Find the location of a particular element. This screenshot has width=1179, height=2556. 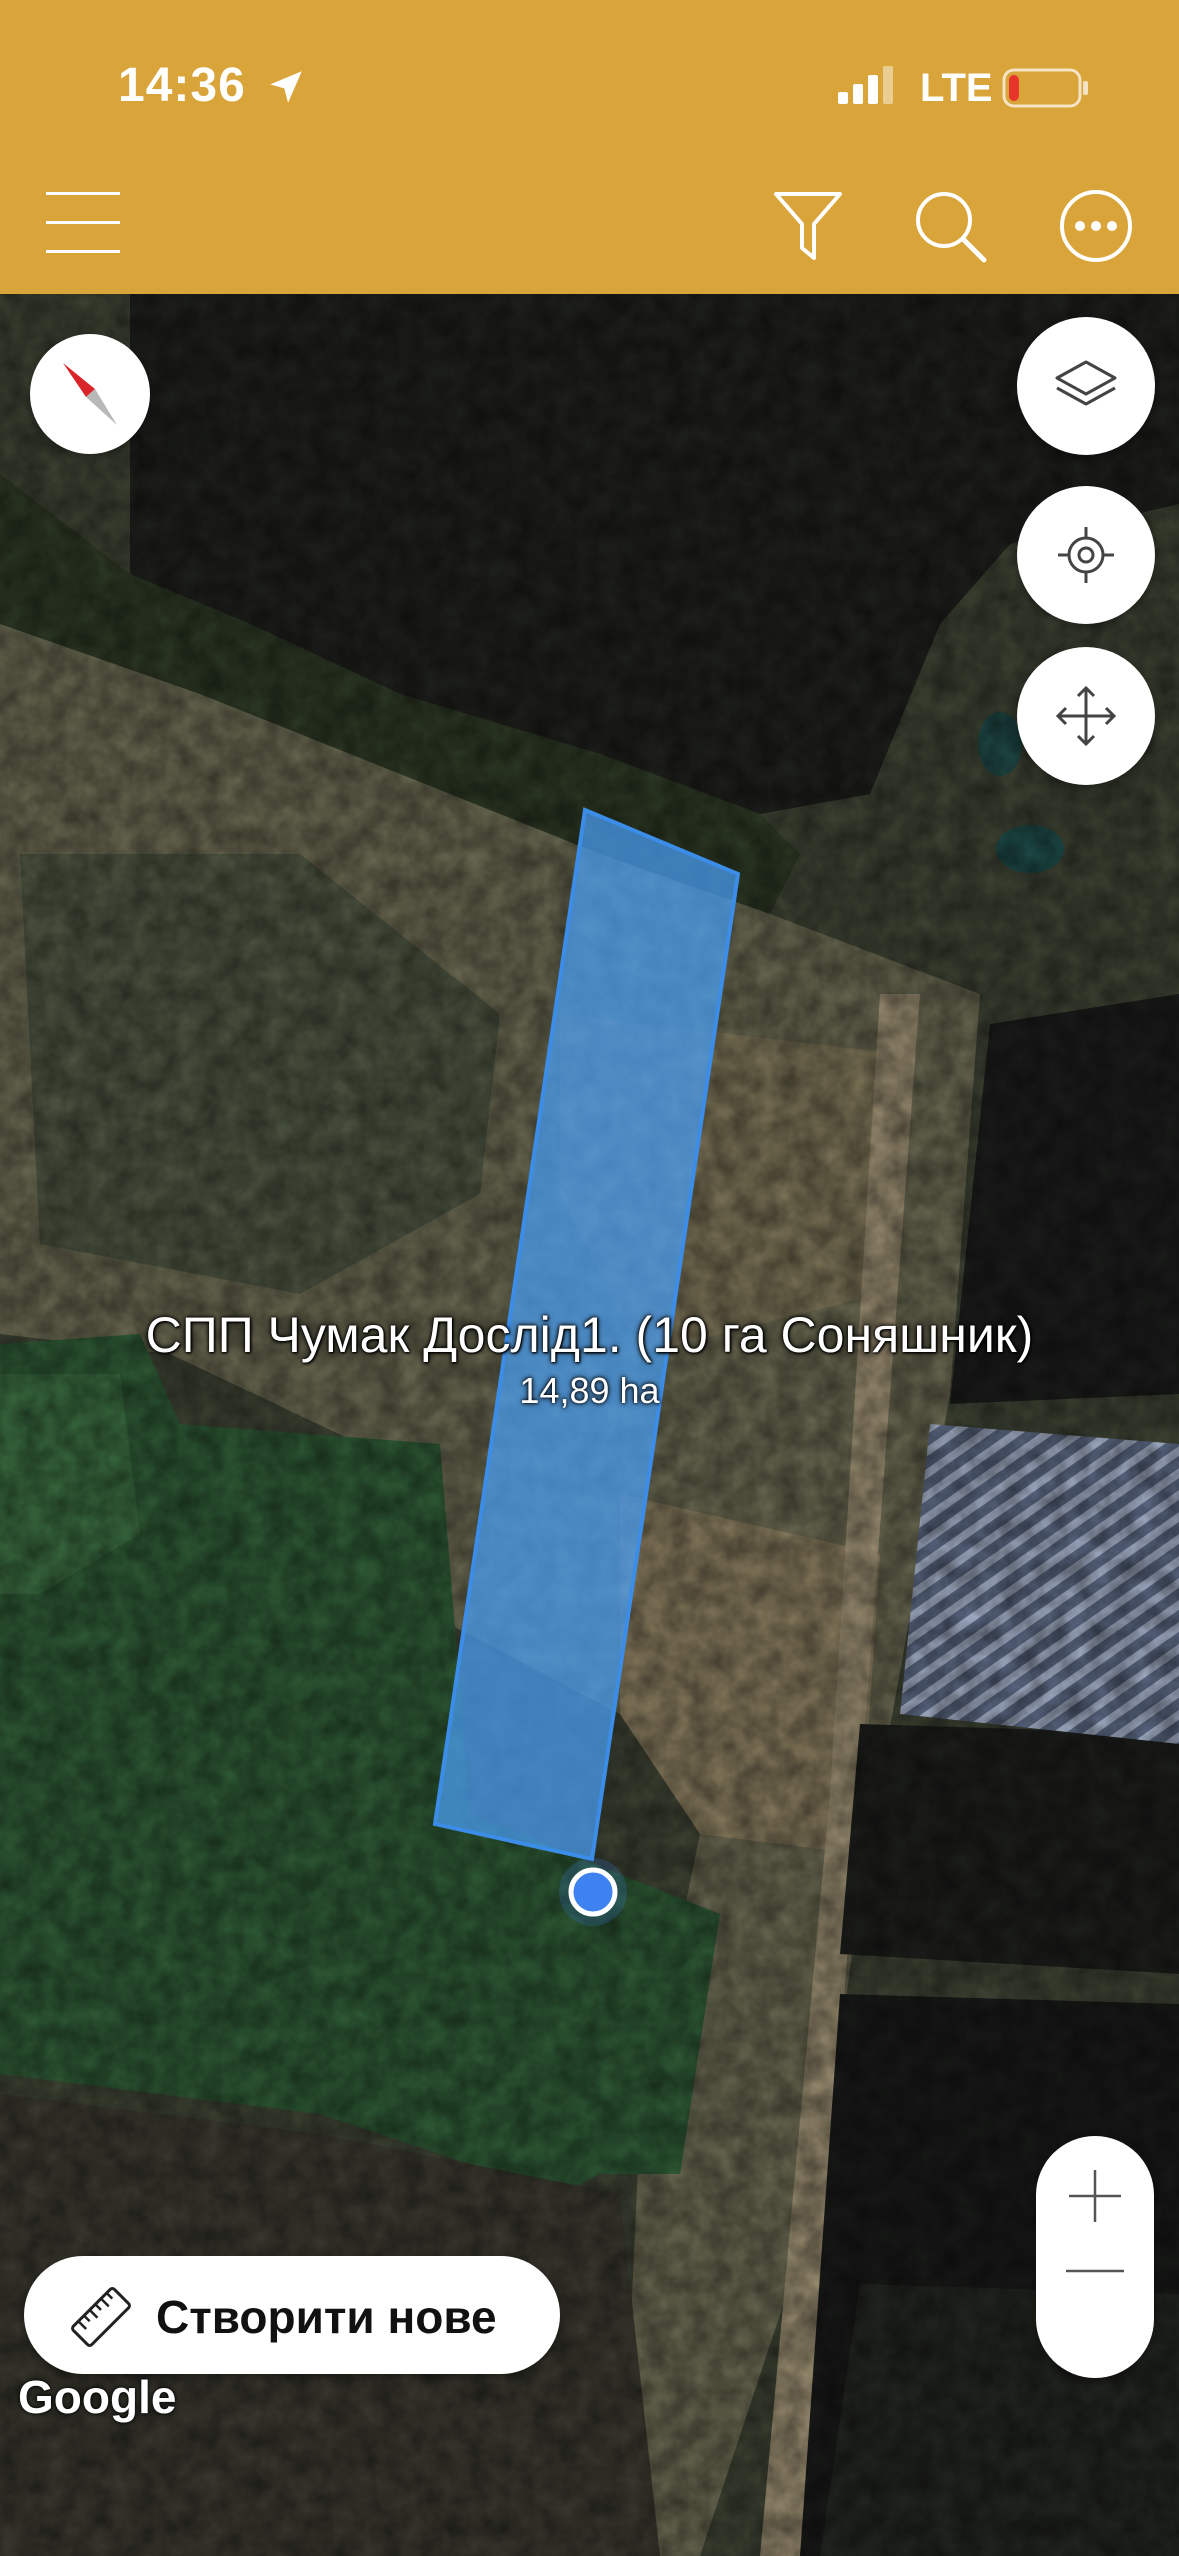

hamburger-menu-button is located at coordinates (83, 223).